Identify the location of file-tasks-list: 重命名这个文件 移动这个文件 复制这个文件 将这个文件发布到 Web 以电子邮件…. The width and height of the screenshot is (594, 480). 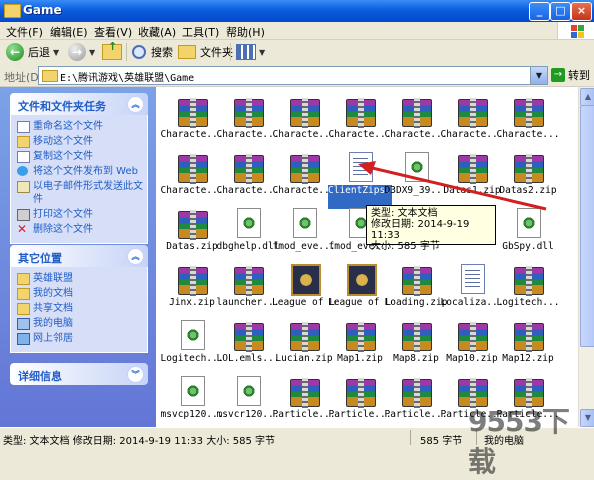
(79, 179).